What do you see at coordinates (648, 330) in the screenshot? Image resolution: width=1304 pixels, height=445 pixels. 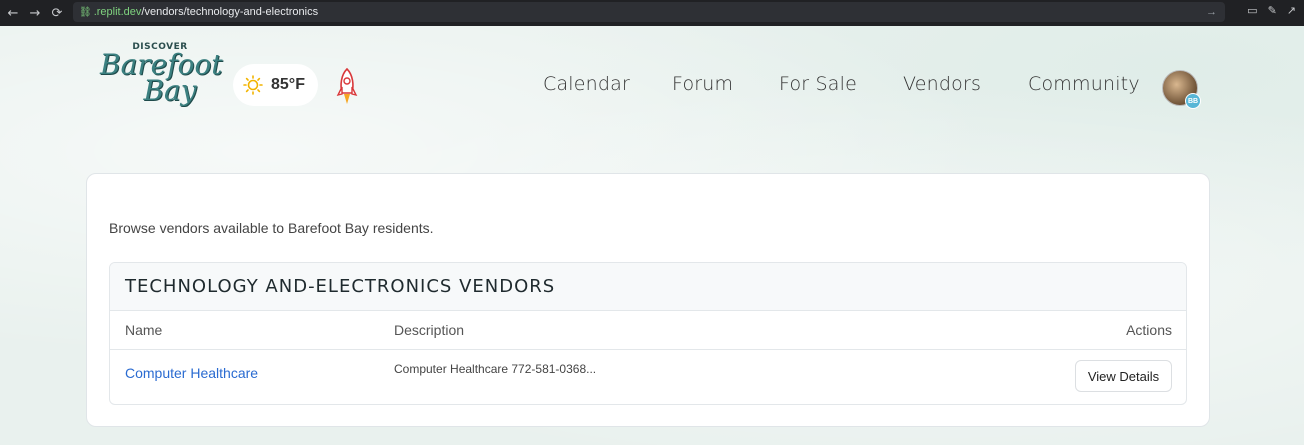 I see `table-header-row: Name Description Actions` at bounding box center [648, 330].